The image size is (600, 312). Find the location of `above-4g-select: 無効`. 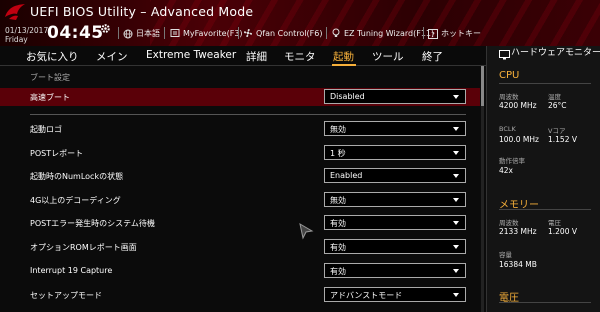

above-4g-select: 無効 is located at coordinates (395, 199).